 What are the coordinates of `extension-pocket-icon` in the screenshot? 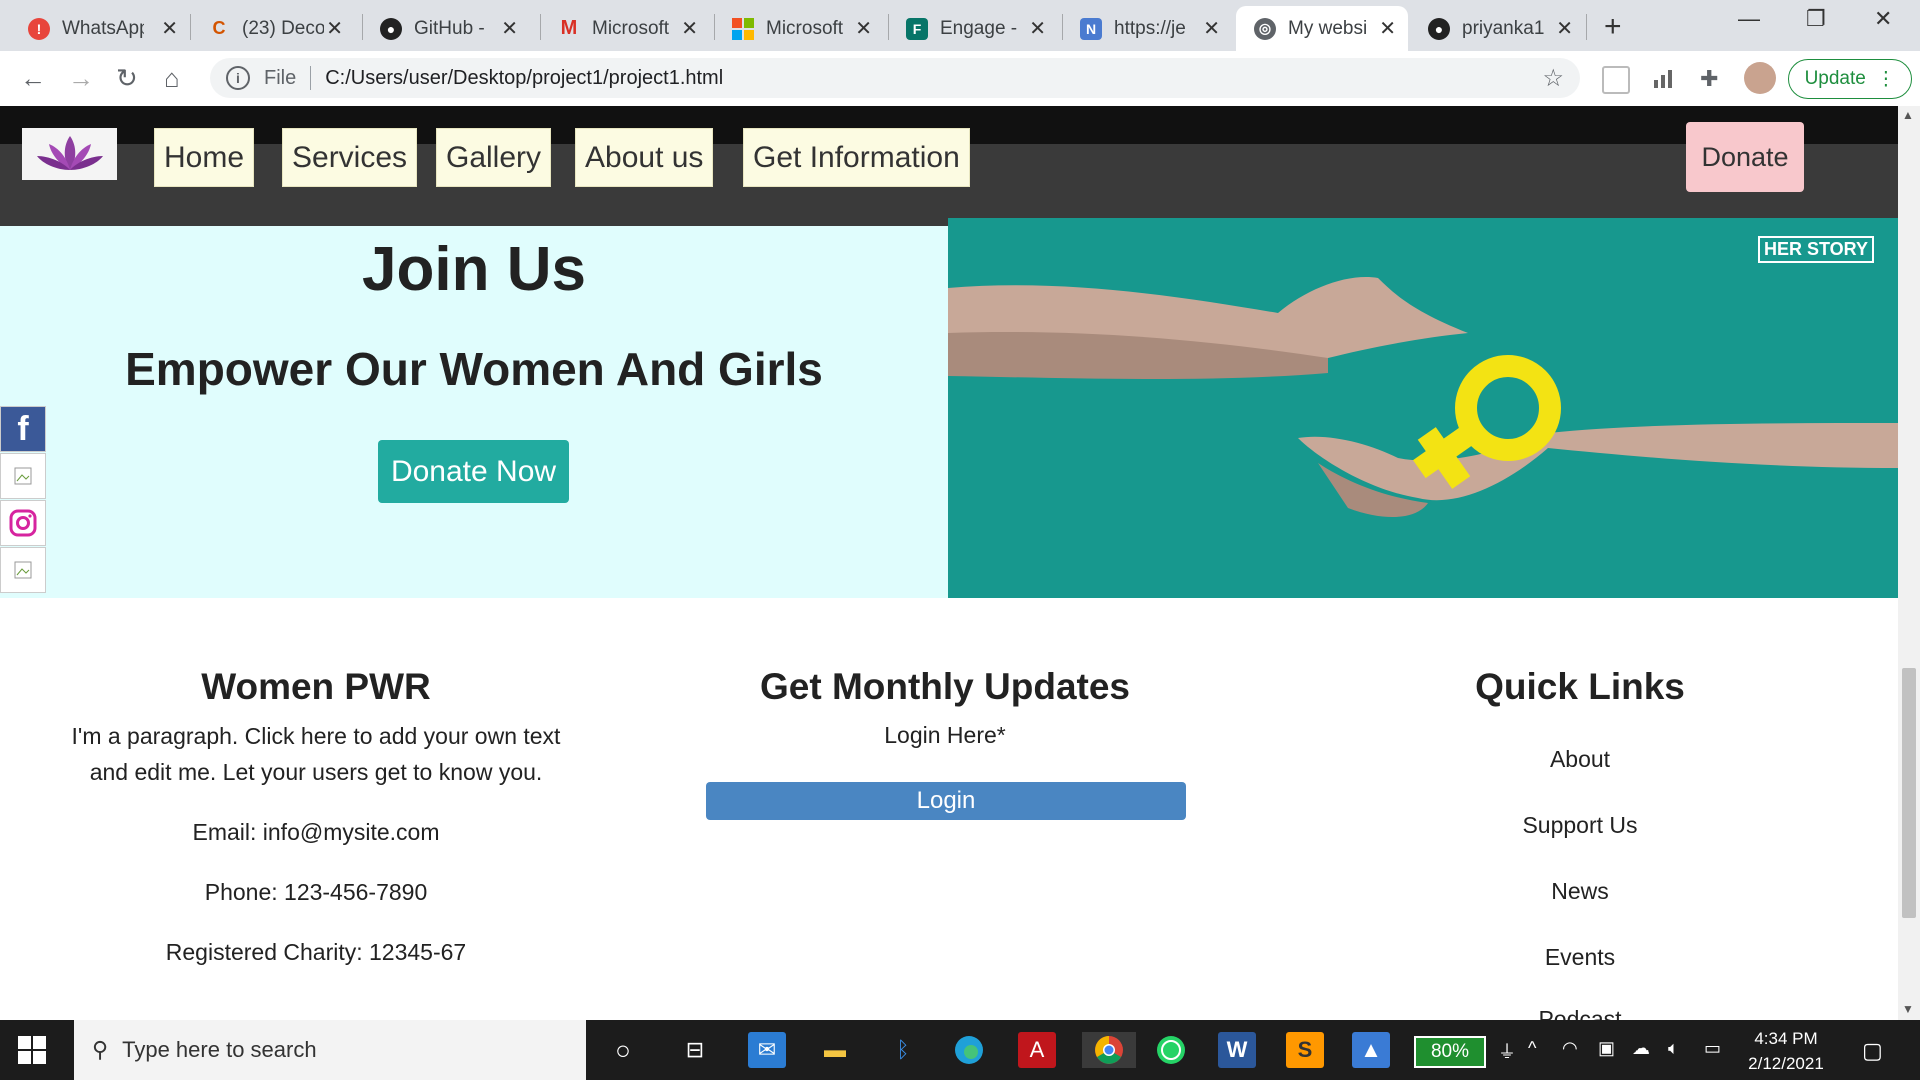 It's located at (1616, 80).